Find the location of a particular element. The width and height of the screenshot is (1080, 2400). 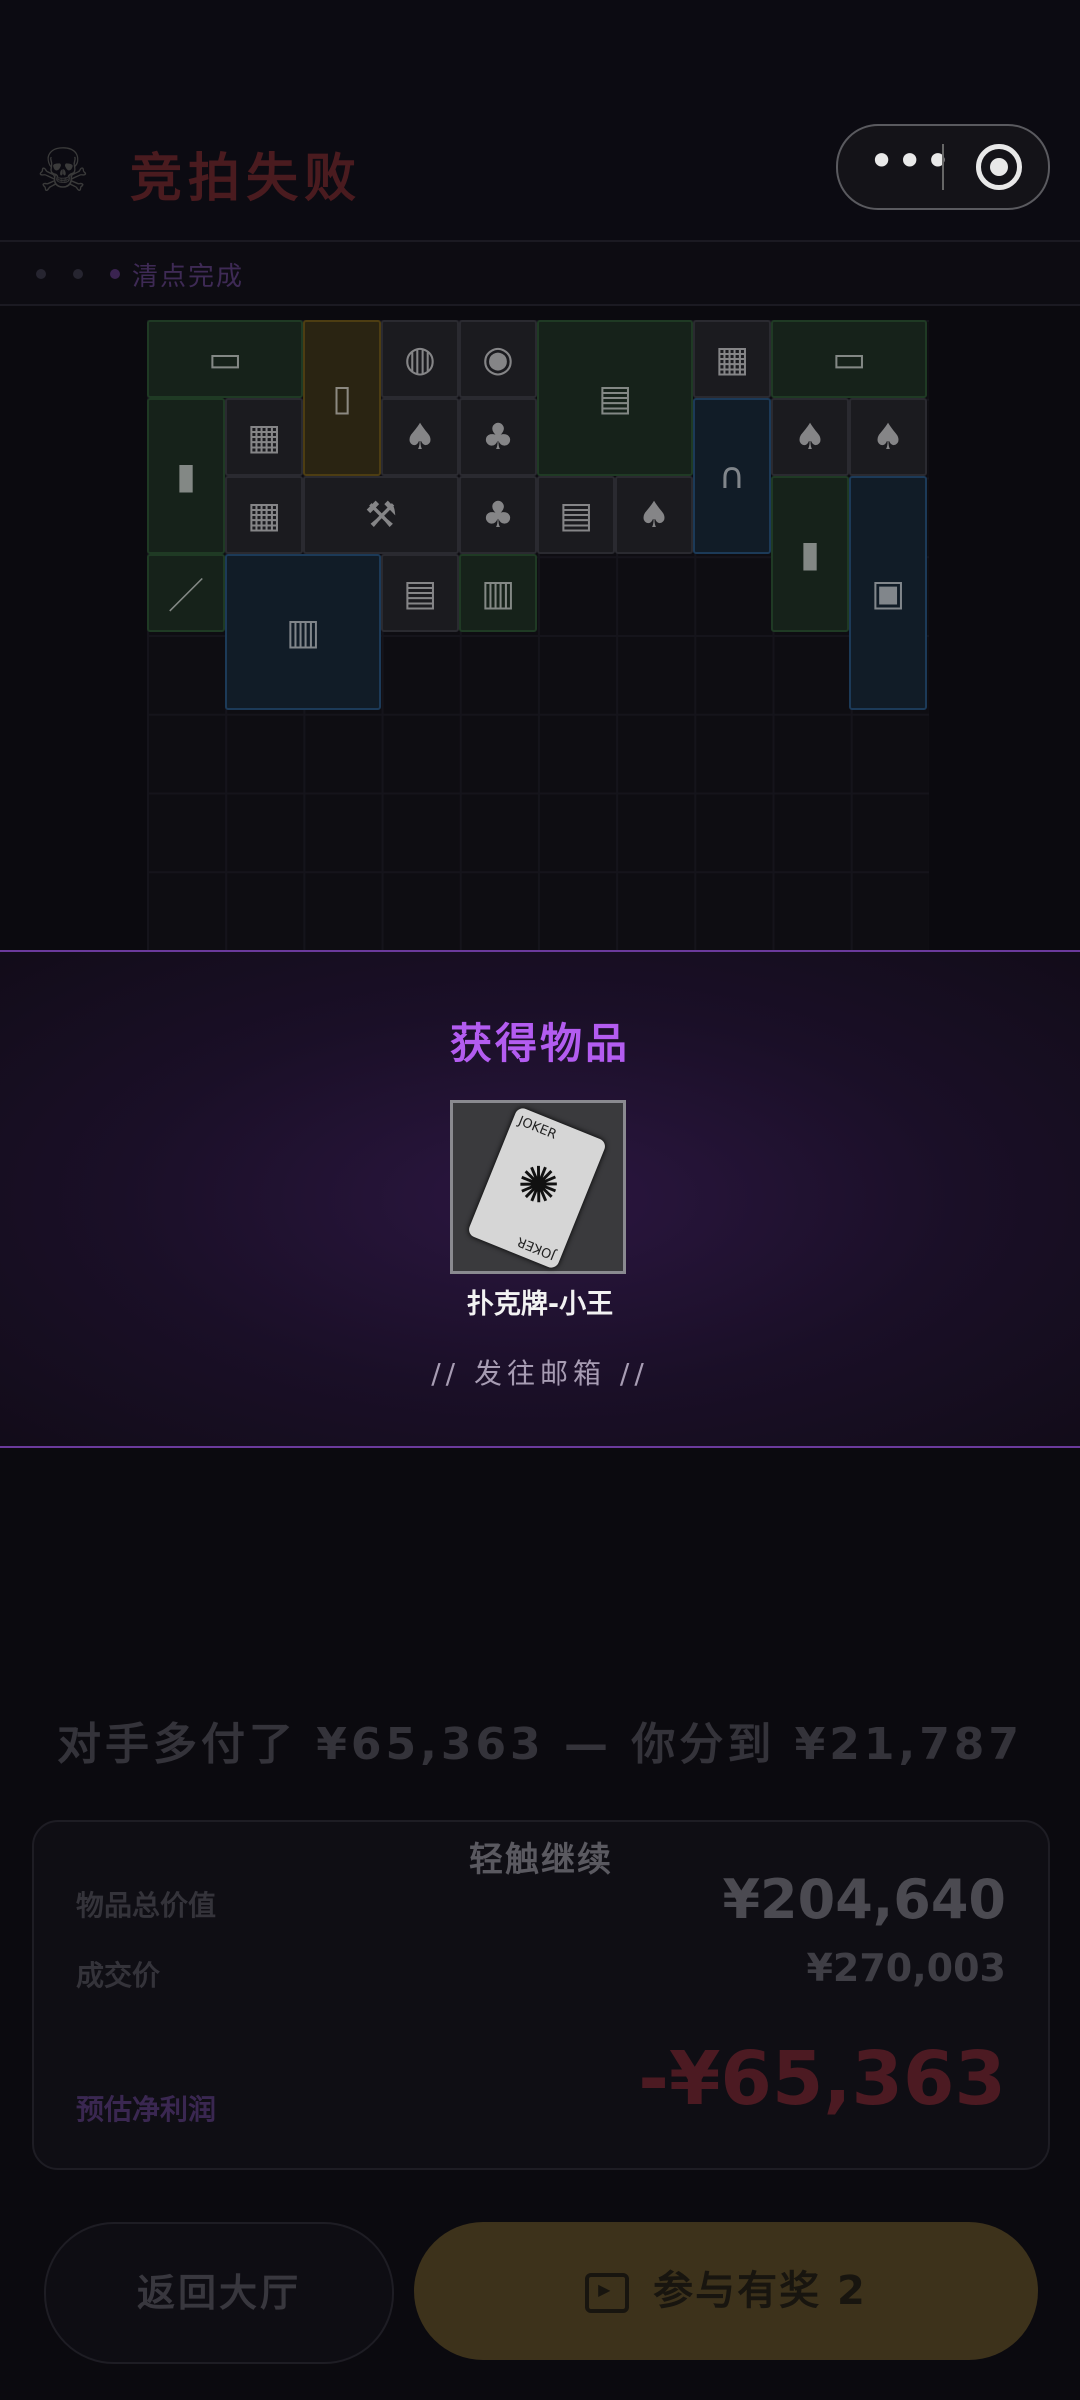

total-value-label: 物品总价值 is located at coordinates (146, 1905).